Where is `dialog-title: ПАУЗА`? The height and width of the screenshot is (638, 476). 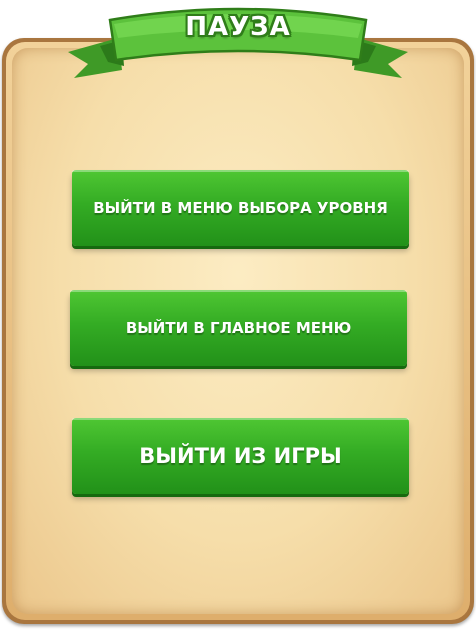 dialog-title: ПАУЗА is located at coordinates (238, 27).